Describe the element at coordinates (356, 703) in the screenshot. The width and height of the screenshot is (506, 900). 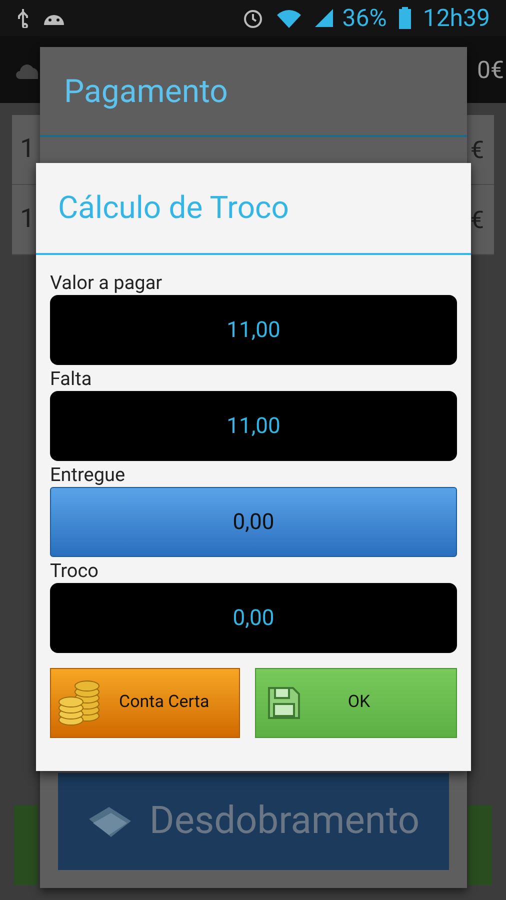
I see `ok-button: OK` at that location.